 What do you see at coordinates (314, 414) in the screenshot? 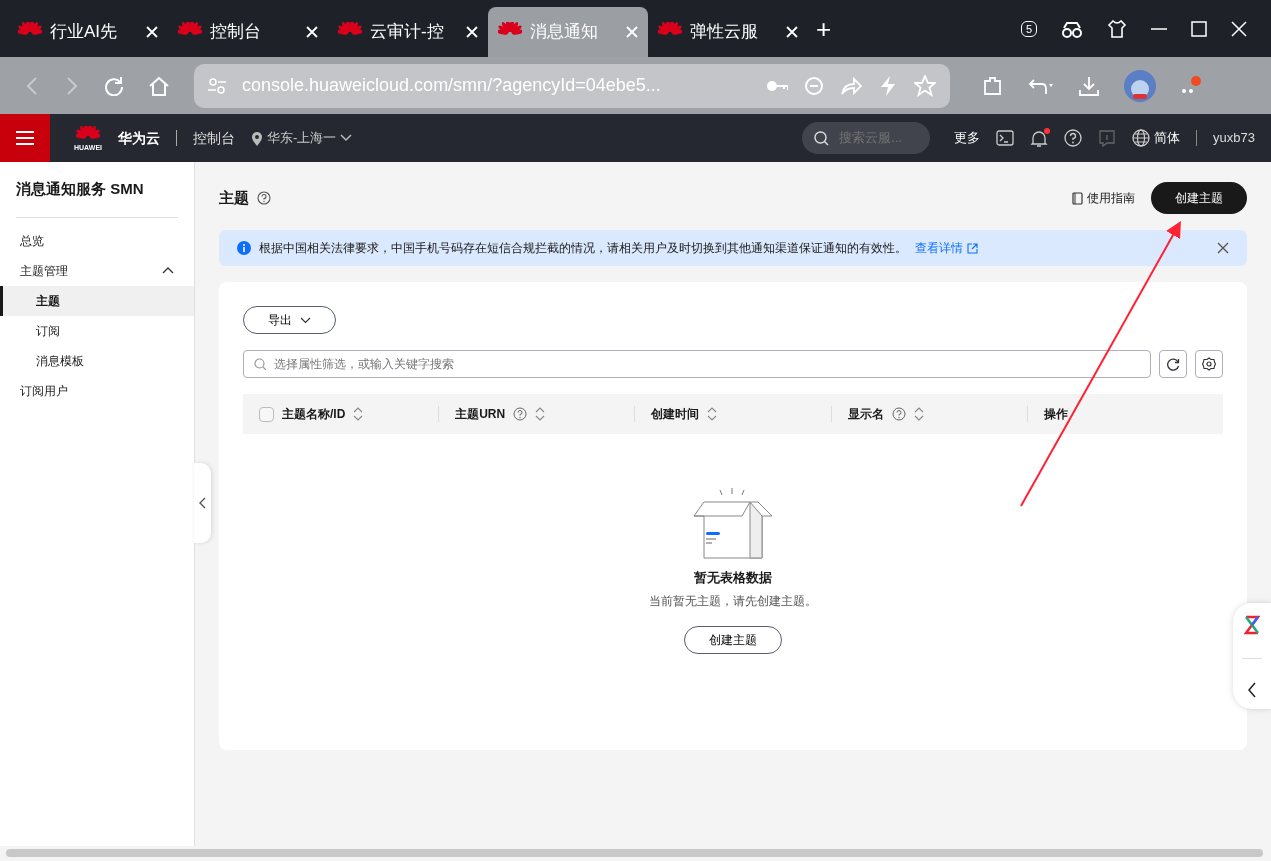
I see `column-label: 主题名称/ID` at bounding box center [314, 414].